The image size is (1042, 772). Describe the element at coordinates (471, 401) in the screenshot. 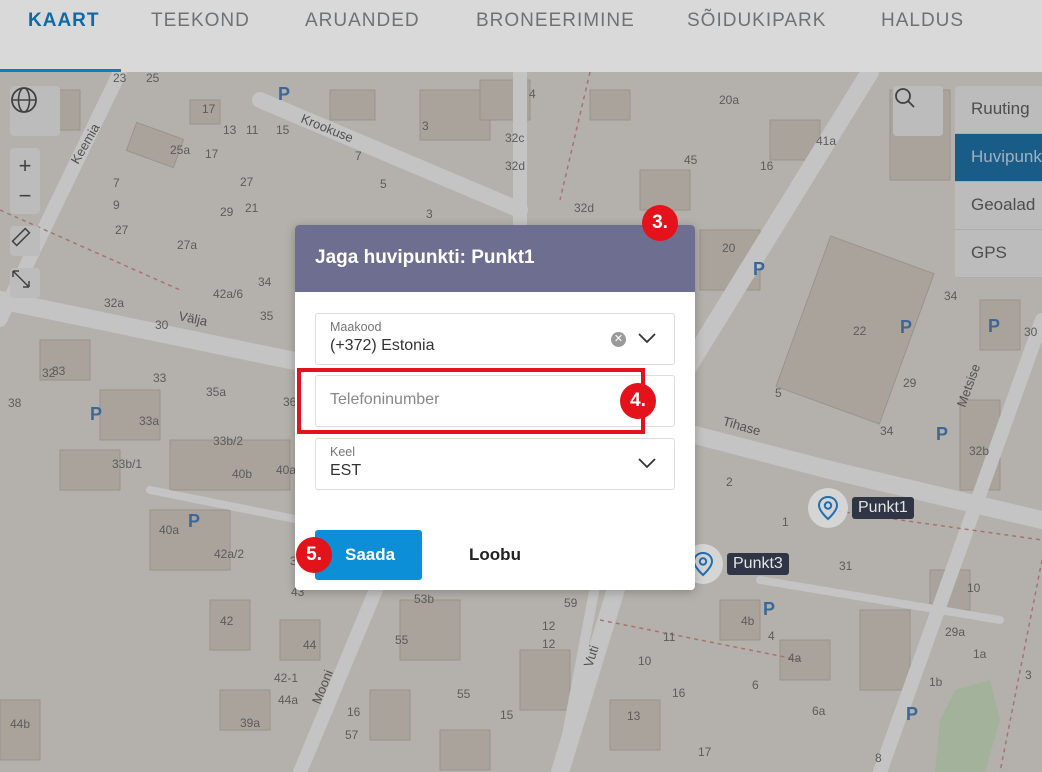

I see `highlight-box` at that location.